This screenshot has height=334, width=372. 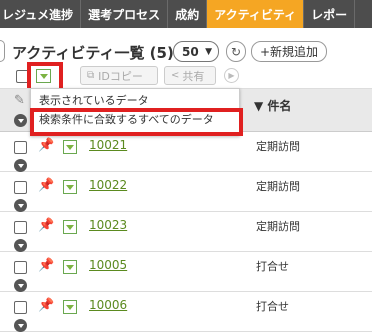 What do you see at coordinates (93, 53) in the screenshot?
I see `page-title: アクティビティ一覧 (5)` at bounding box center [93, 53].